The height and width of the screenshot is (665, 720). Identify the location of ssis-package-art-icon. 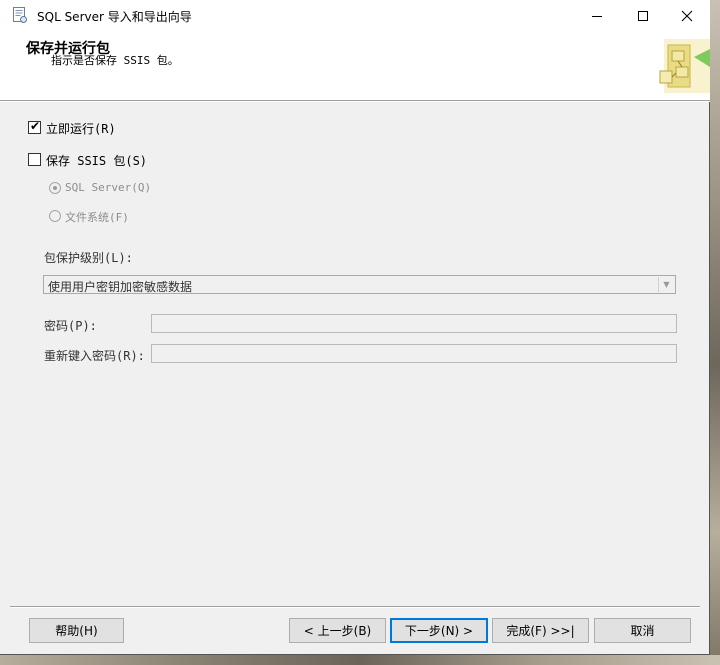
(680, 66).